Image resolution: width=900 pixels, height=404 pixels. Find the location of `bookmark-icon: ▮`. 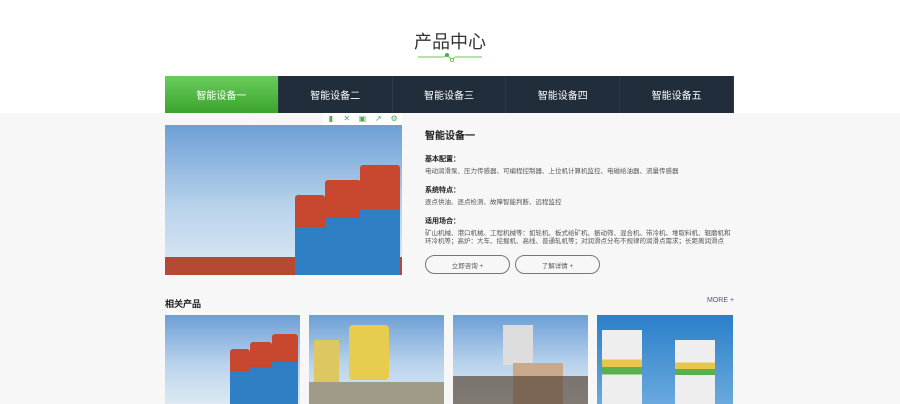

bookmark-icon: ▮ is located at coordinates (331, 119).